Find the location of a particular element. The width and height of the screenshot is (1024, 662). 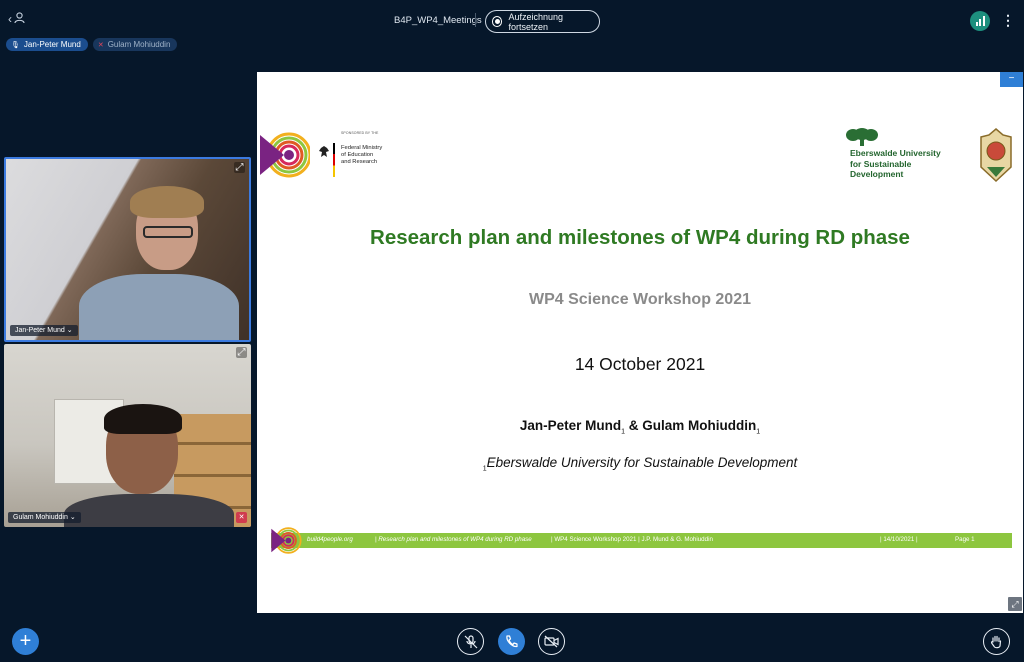

more-options-icon: ⋮ is located at coordinates (1008, 20).